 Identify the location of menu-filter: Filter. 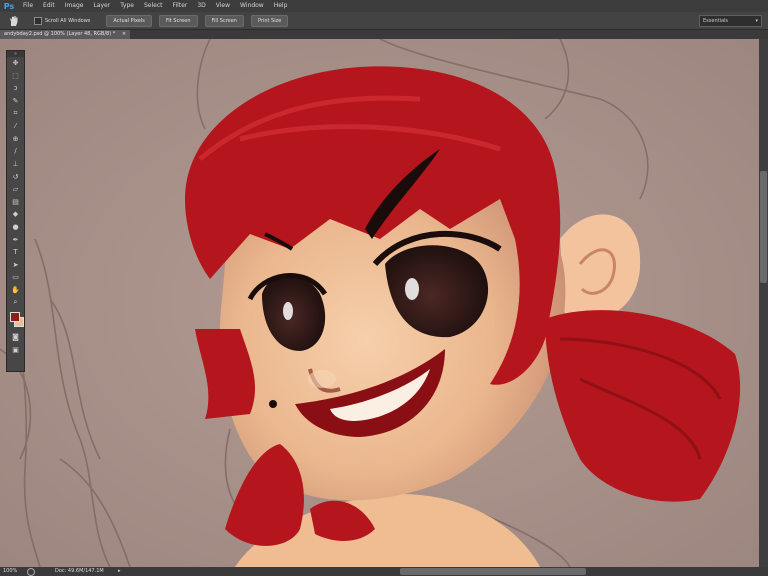
(180, 6).